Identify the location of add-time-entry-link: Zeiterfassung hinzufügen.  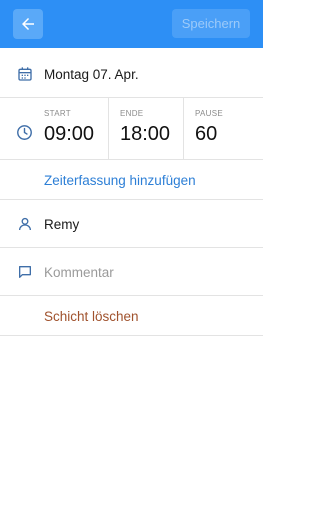
(120, 180).